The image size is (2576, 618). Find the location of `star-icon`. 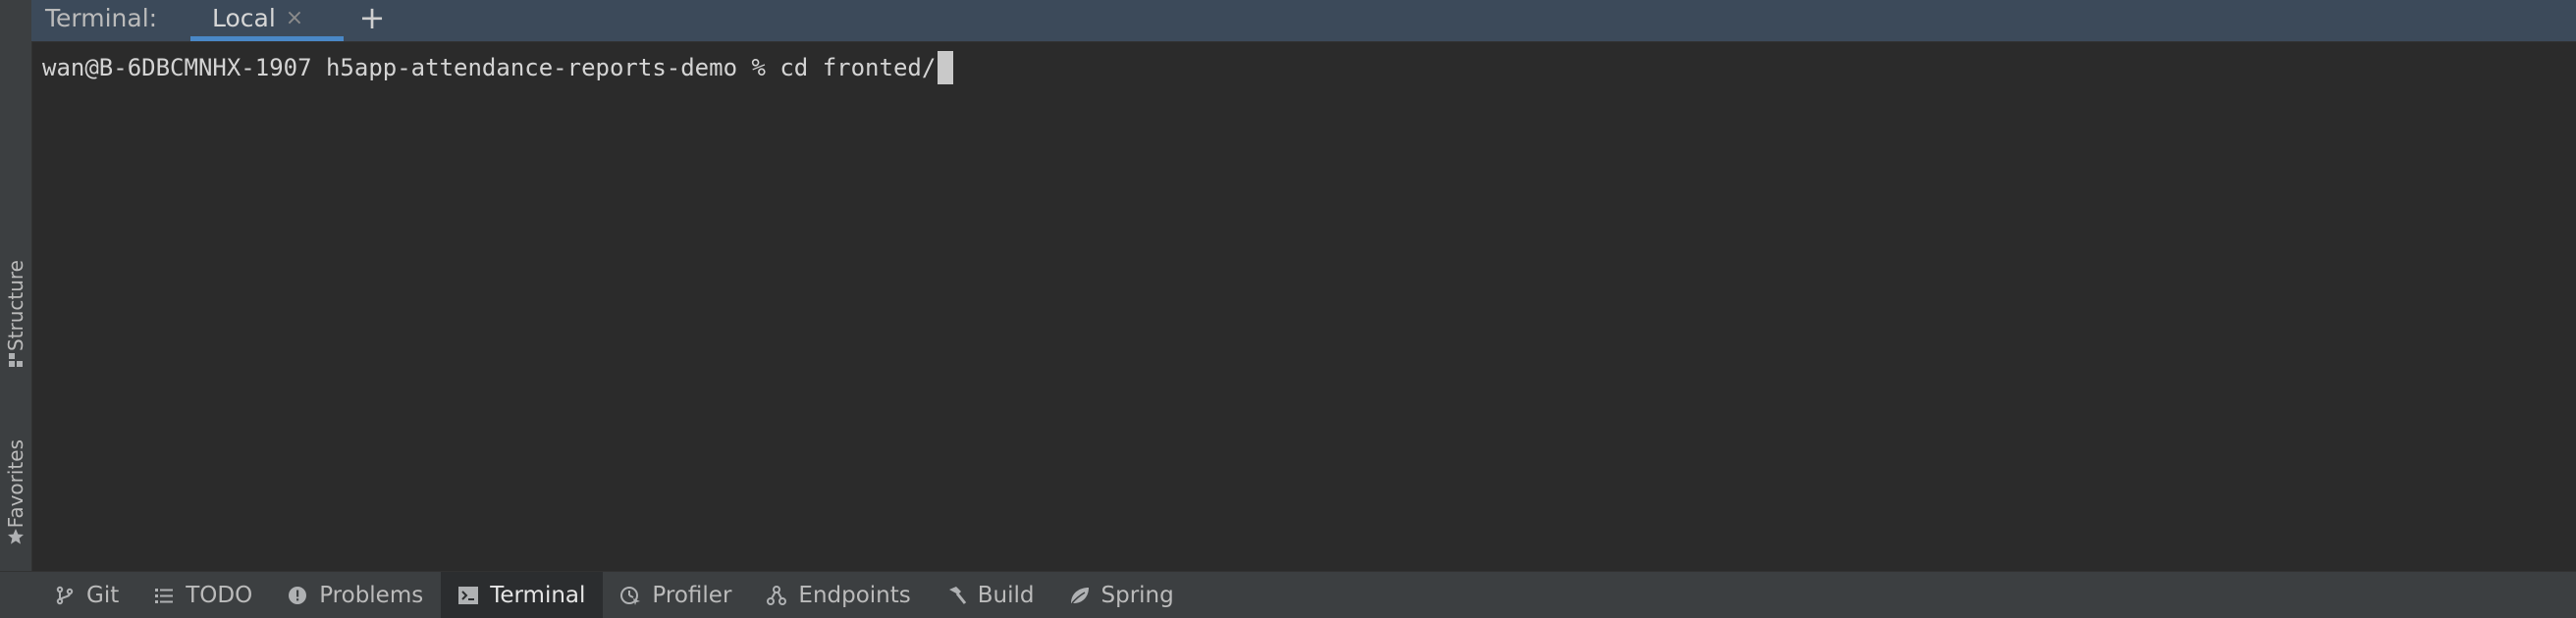

star-icon is located at coordinates (16, 536).